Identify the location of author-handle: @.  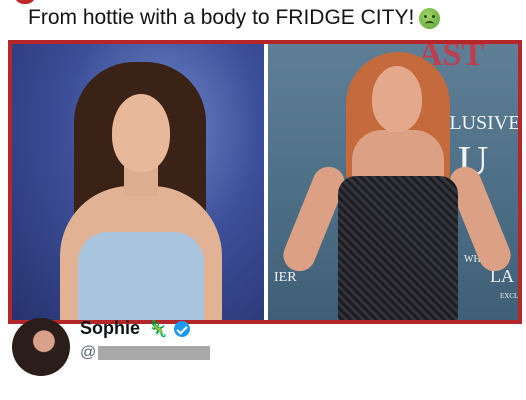
(145, 353).